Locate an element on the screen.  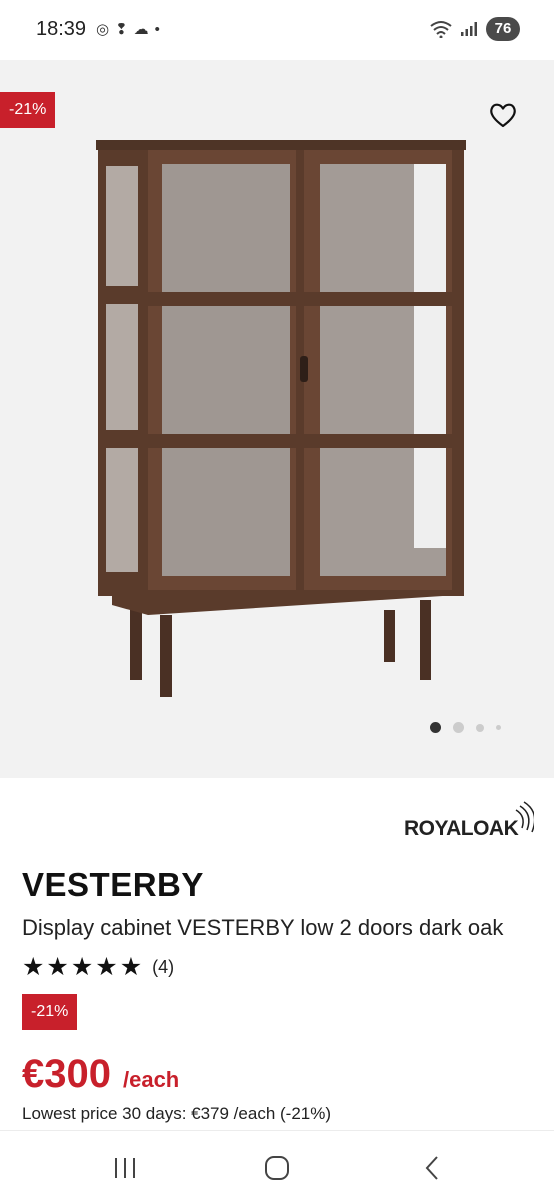
signal-icon is located at coordinates (469, 29).